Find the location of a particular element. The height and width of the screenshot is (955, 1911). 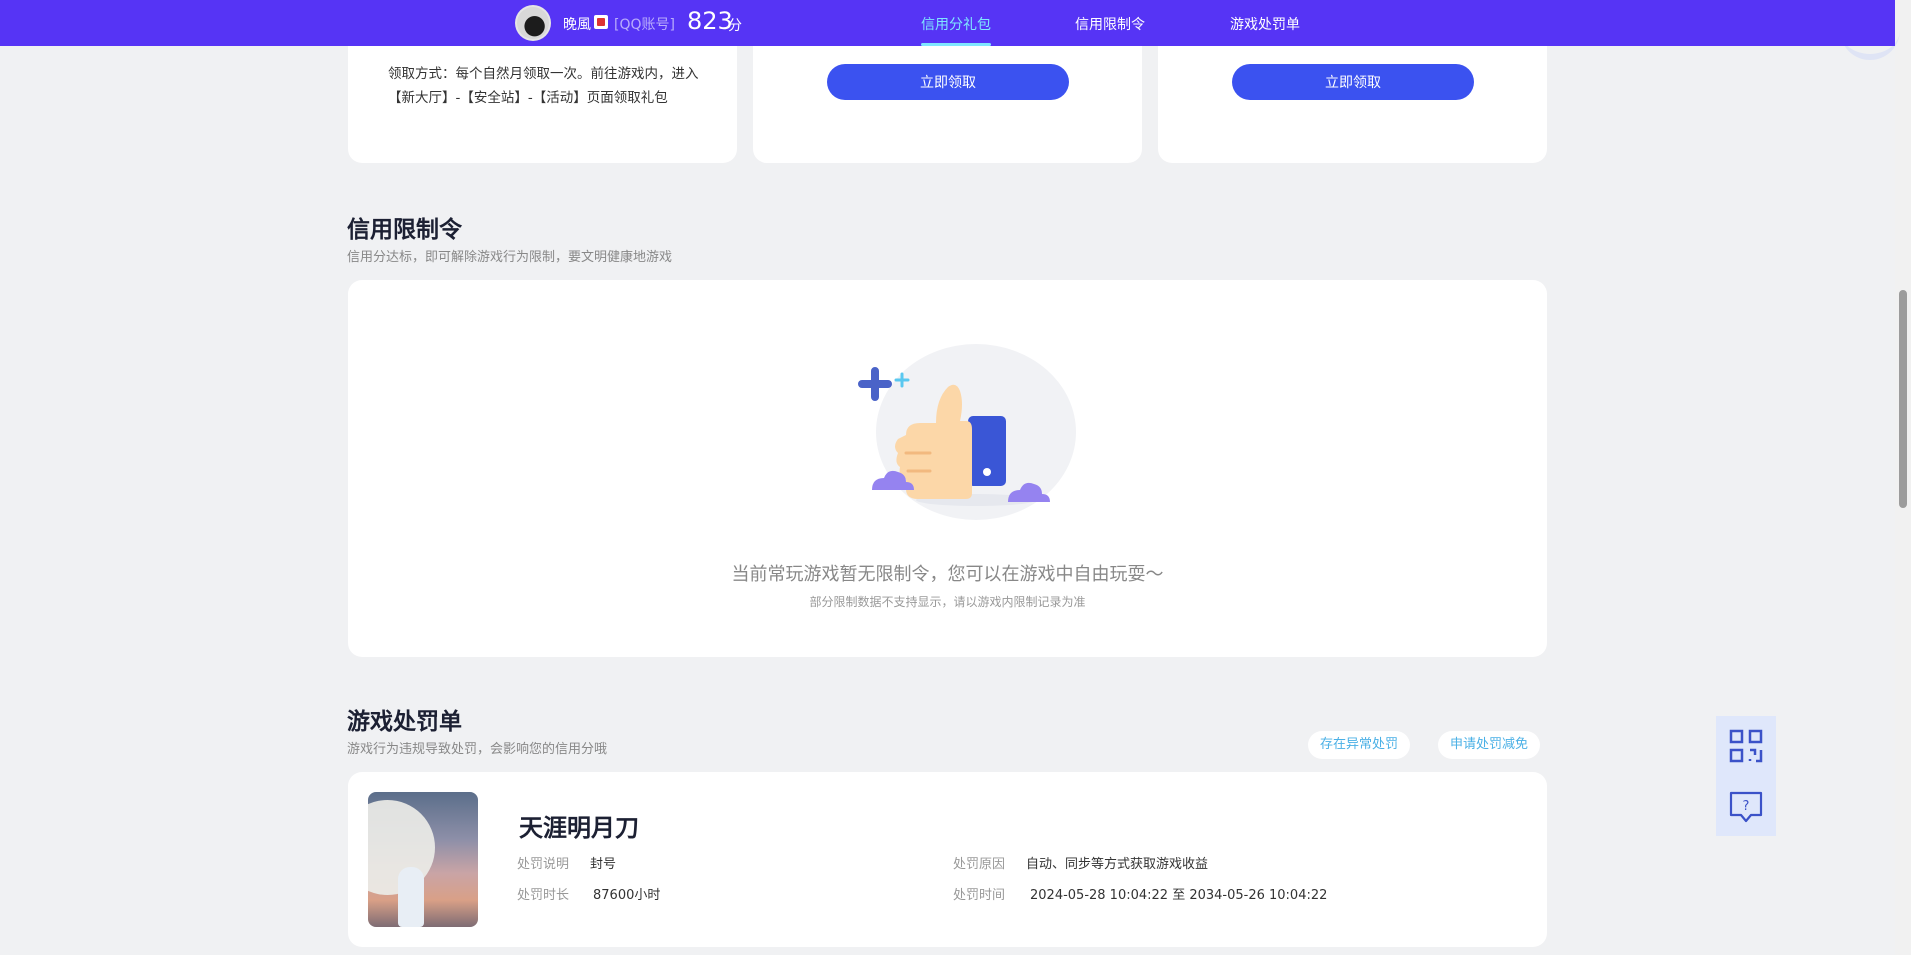

help-chat-icon: ? is located at coordinates (1746, 807).